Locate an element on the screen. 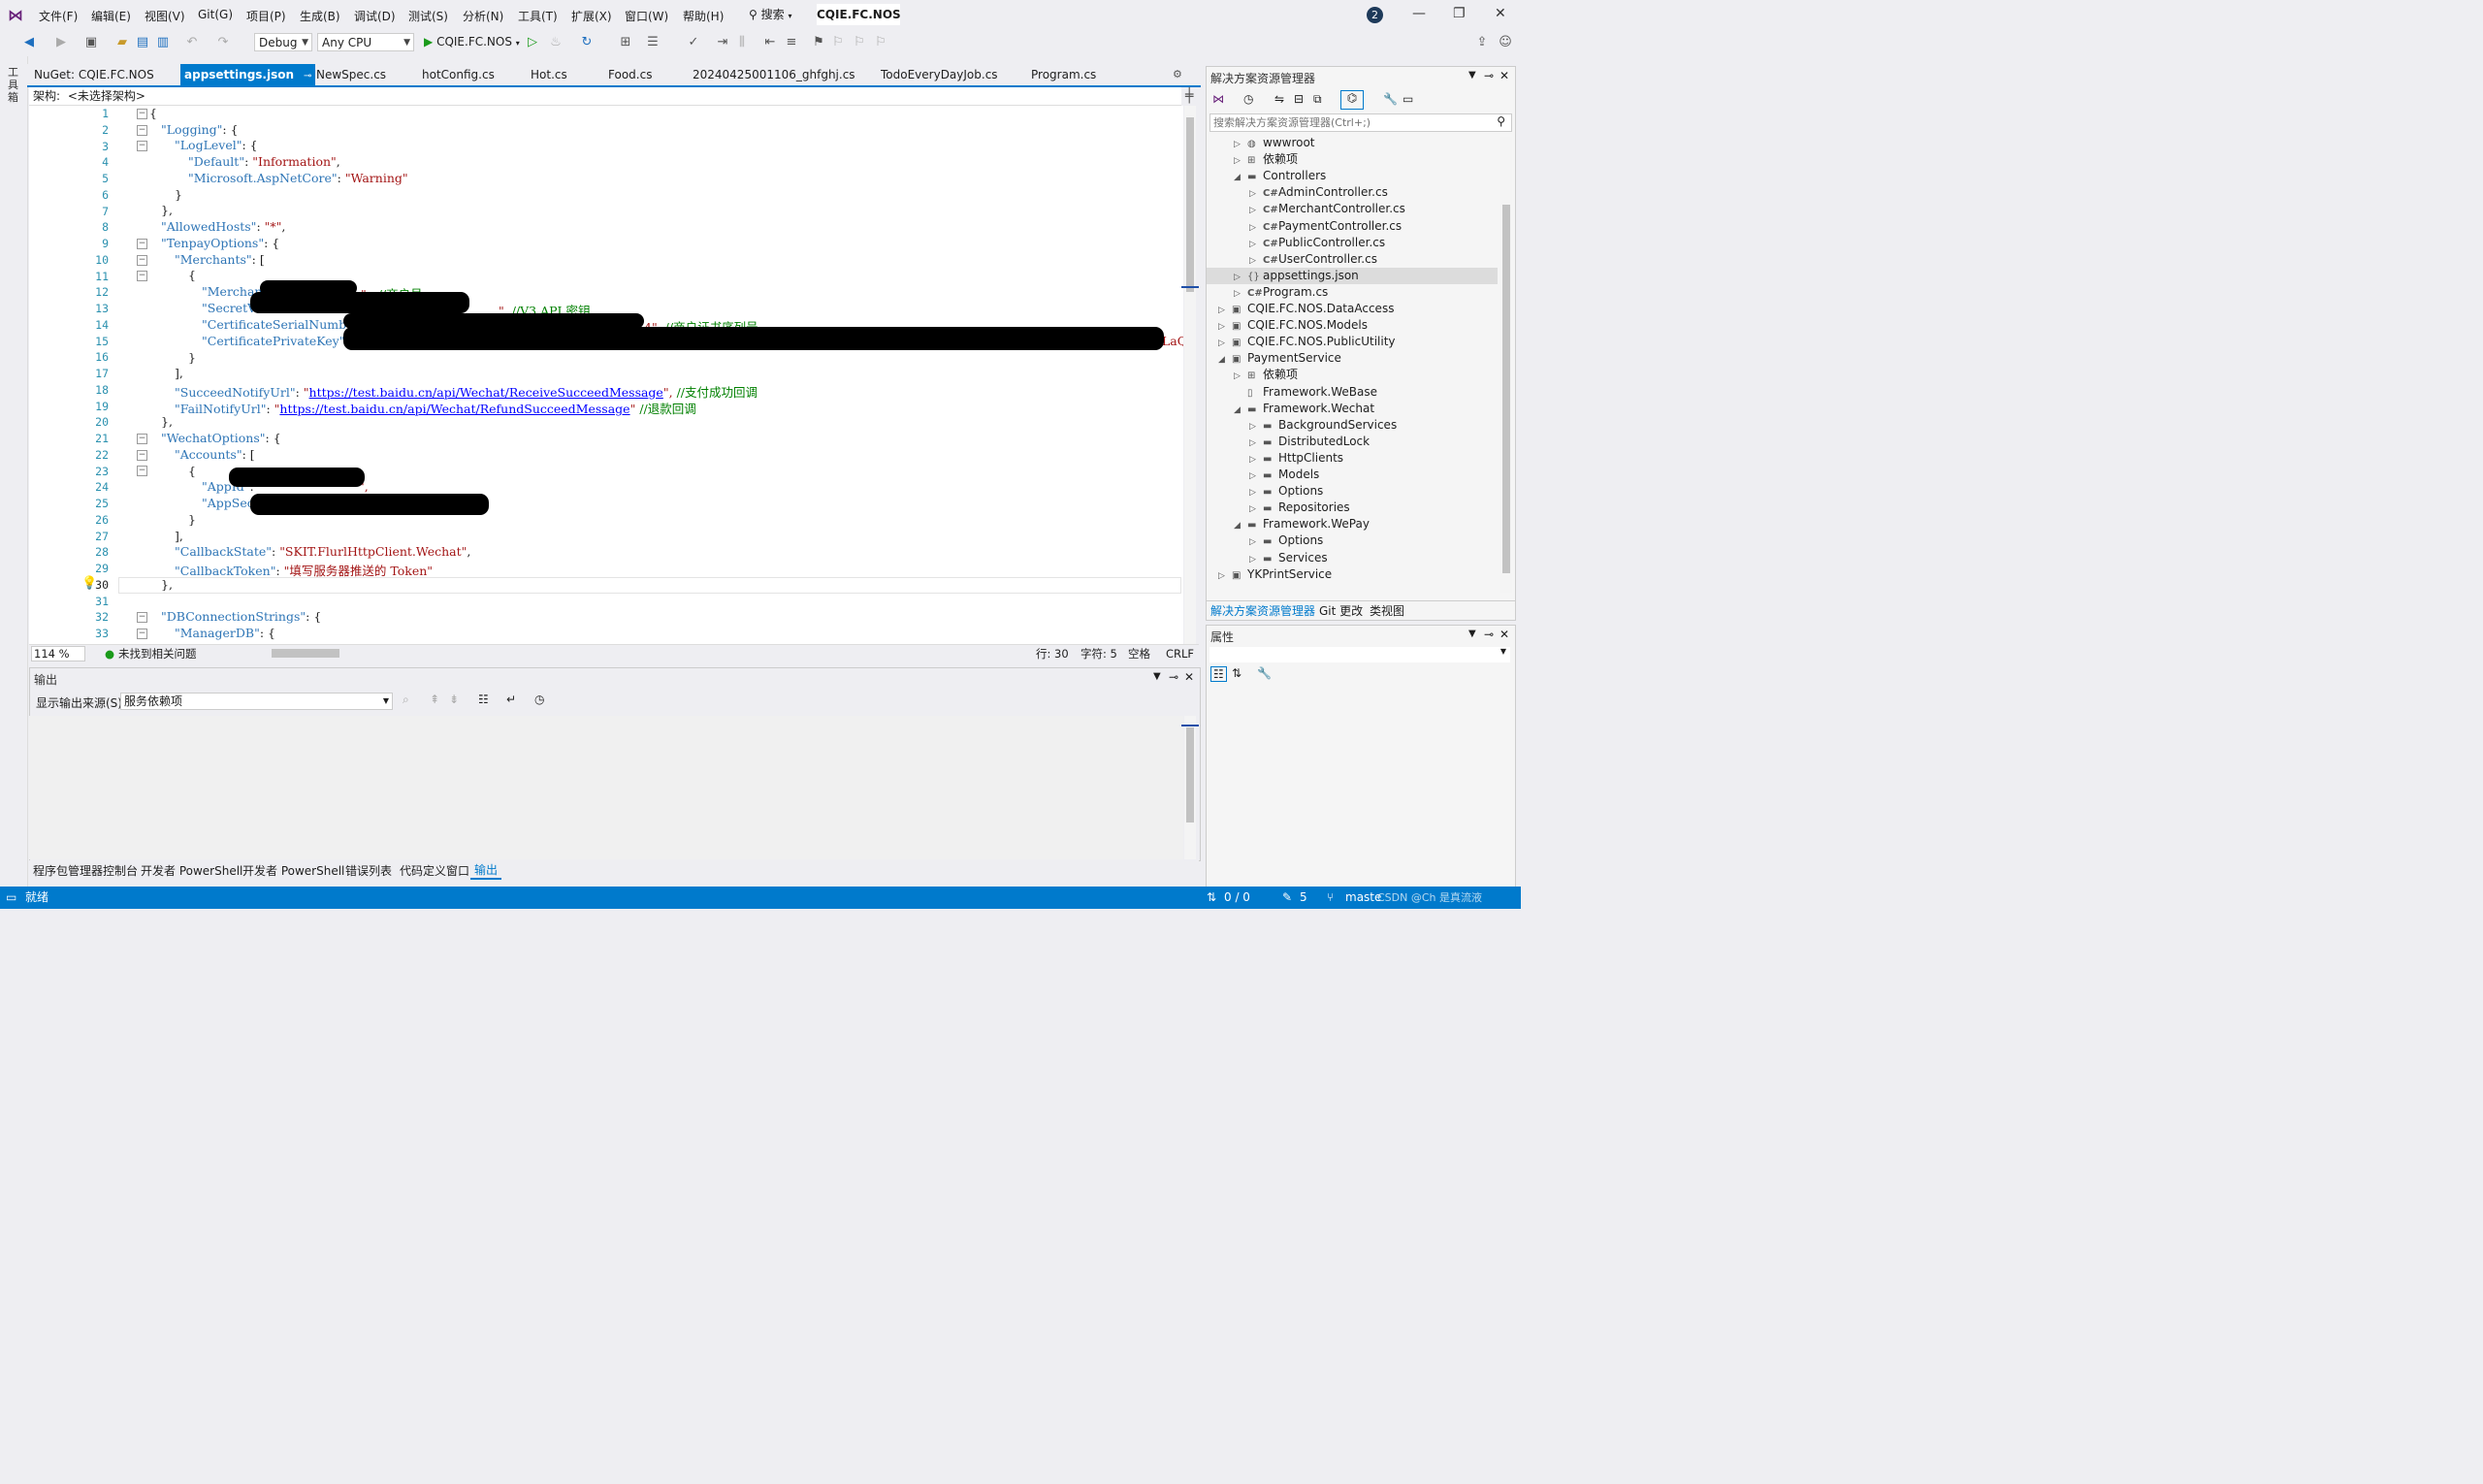  tab-developer-powershell: 开发者 PowerShell is located at coordinates (192, 871).